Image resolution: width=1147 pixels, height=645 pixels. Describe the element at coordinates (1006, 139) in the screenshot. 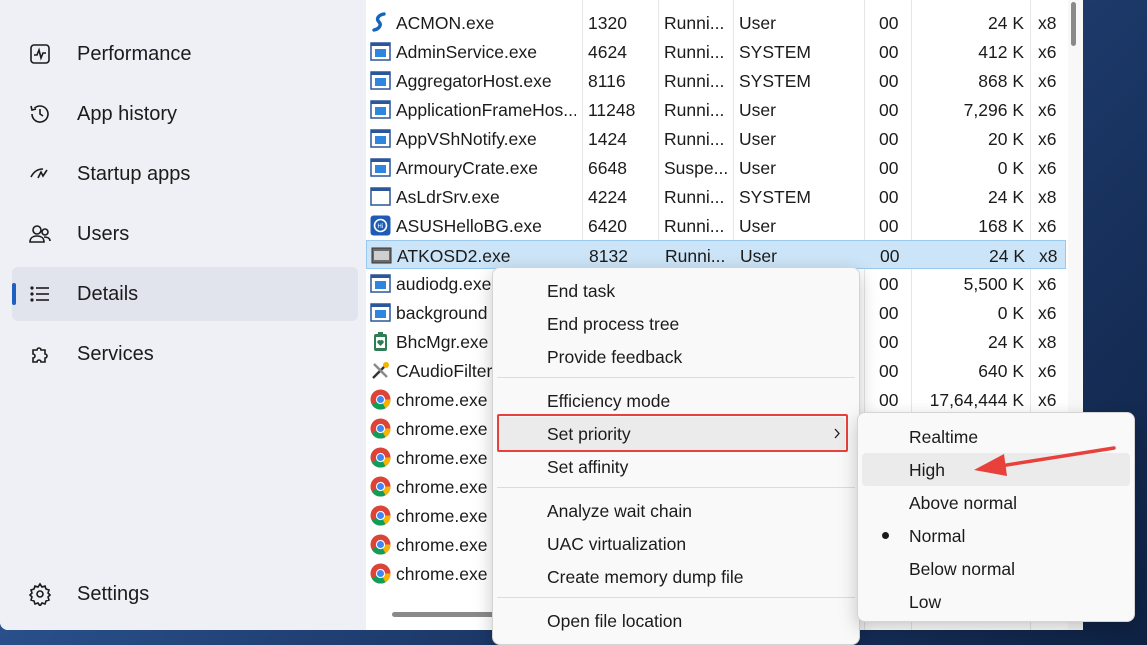

I see `process-memory: 20 K` at that location.